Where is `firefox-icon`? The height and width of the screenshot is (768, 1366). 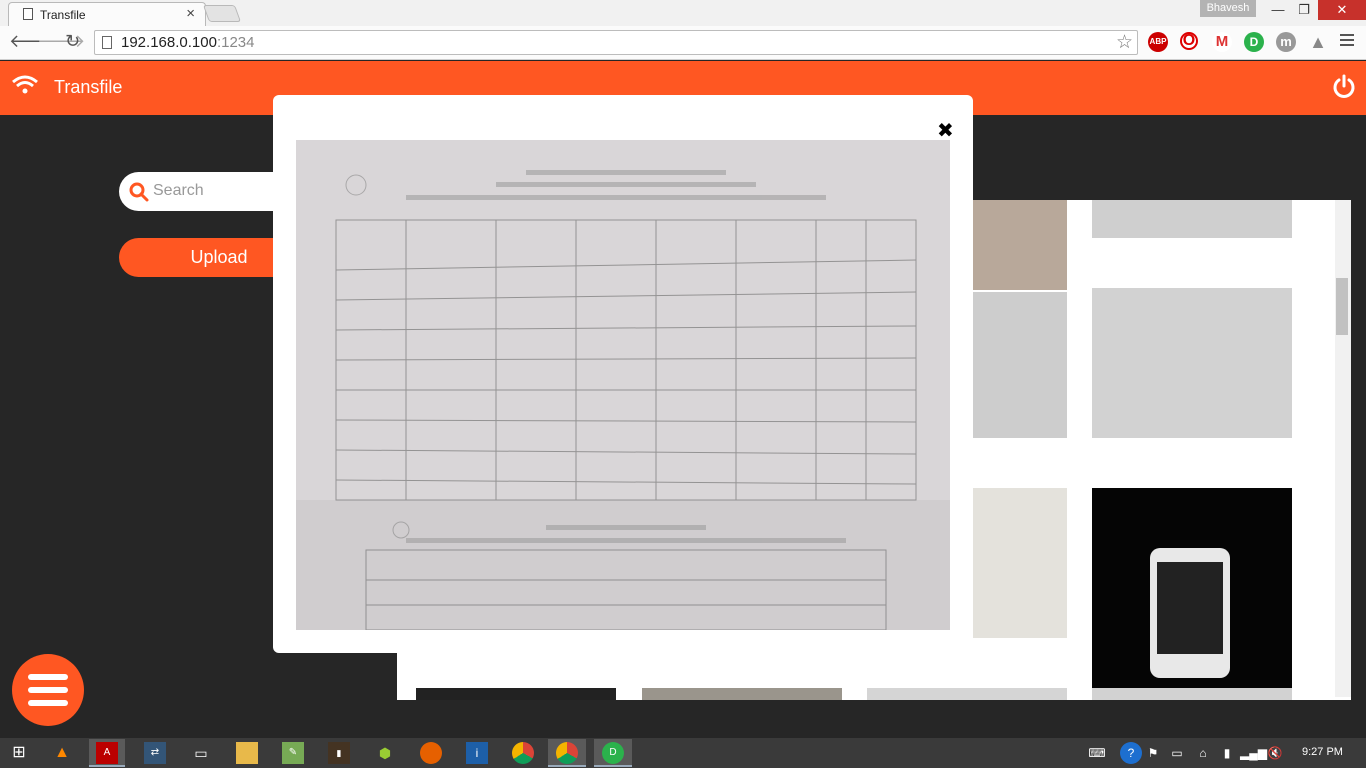
firefox-icon is located at coordinates (431, 753).